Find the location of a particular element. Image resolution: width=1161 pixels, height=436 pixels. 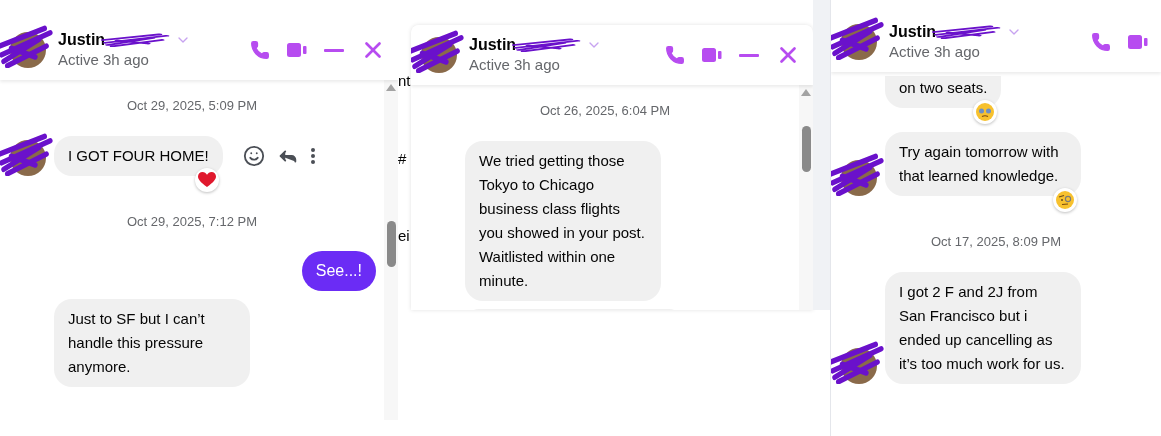

face-icon is located at coordinates (1065, 200).